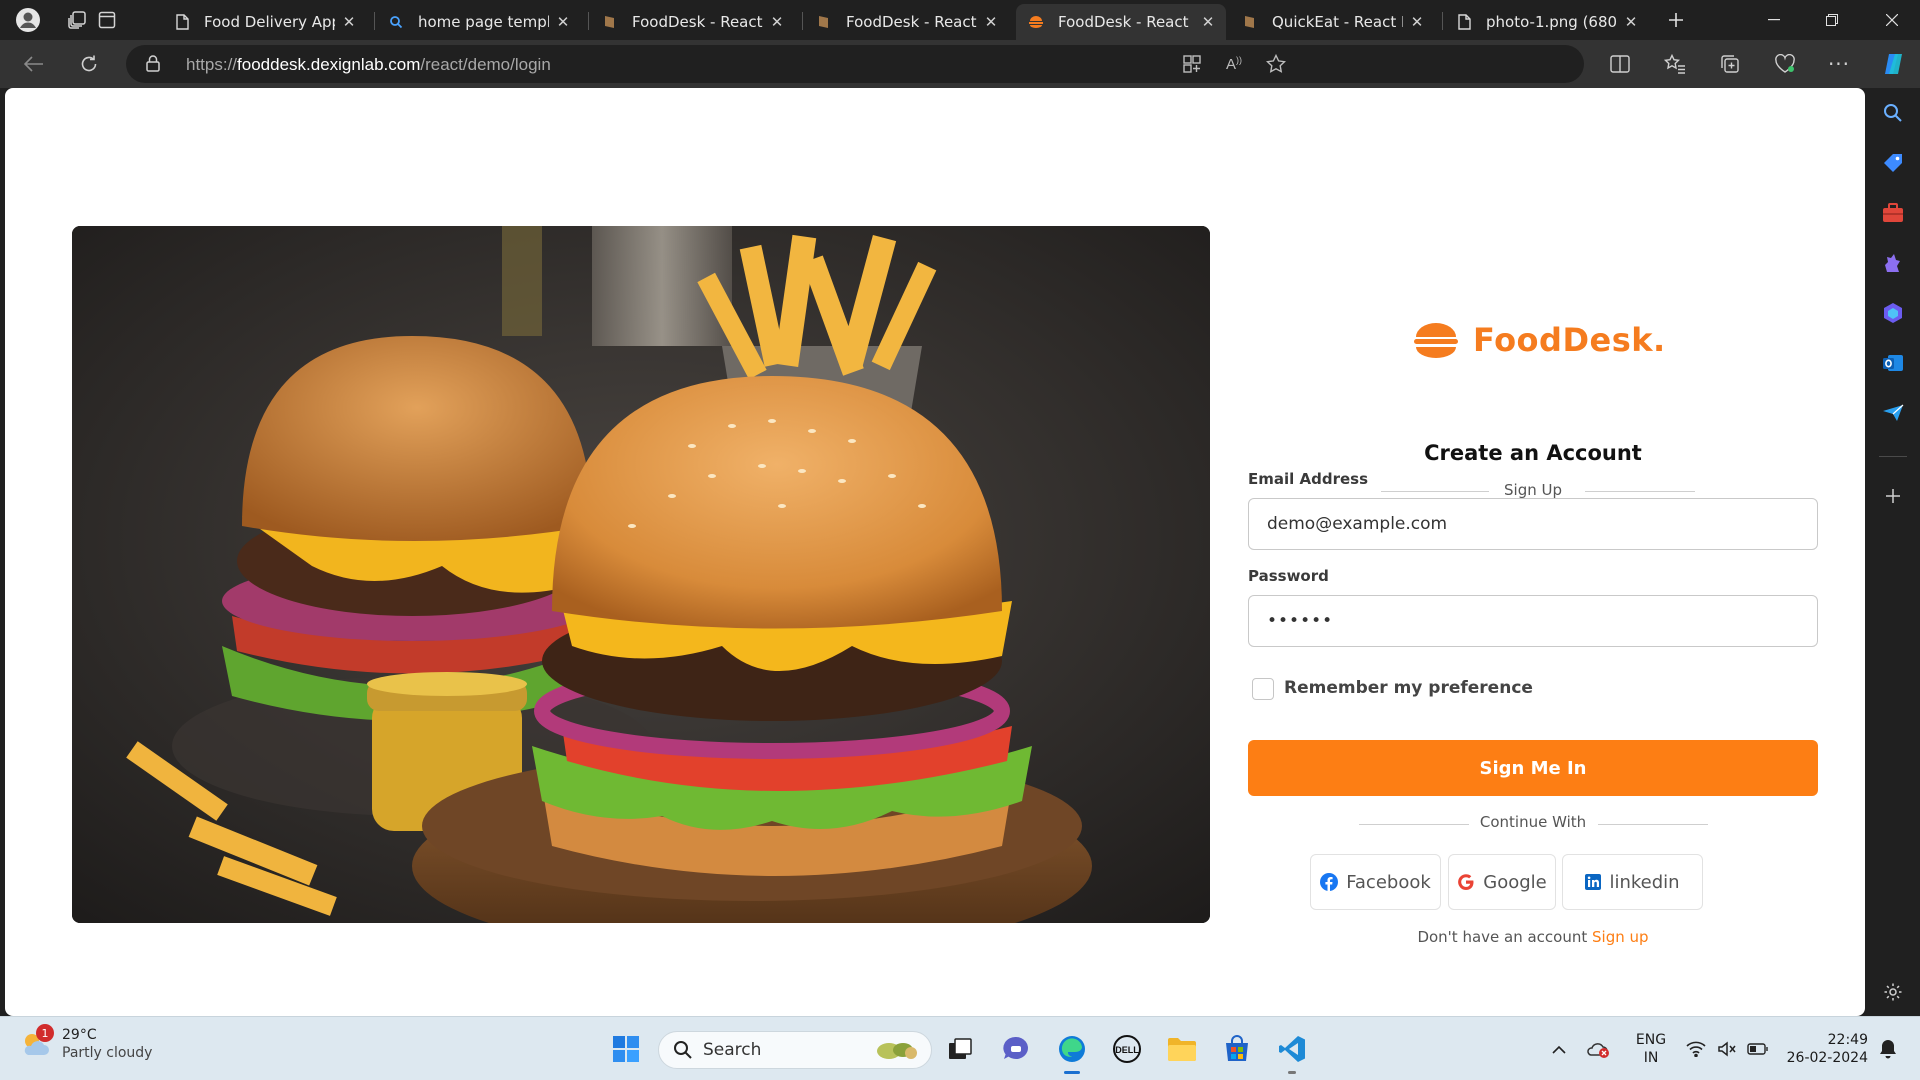 The image size is (1920, 1080). Describe the element at coordinates (1839, 64) in the screenshot. I see `more-options-icon: ···` at that location.